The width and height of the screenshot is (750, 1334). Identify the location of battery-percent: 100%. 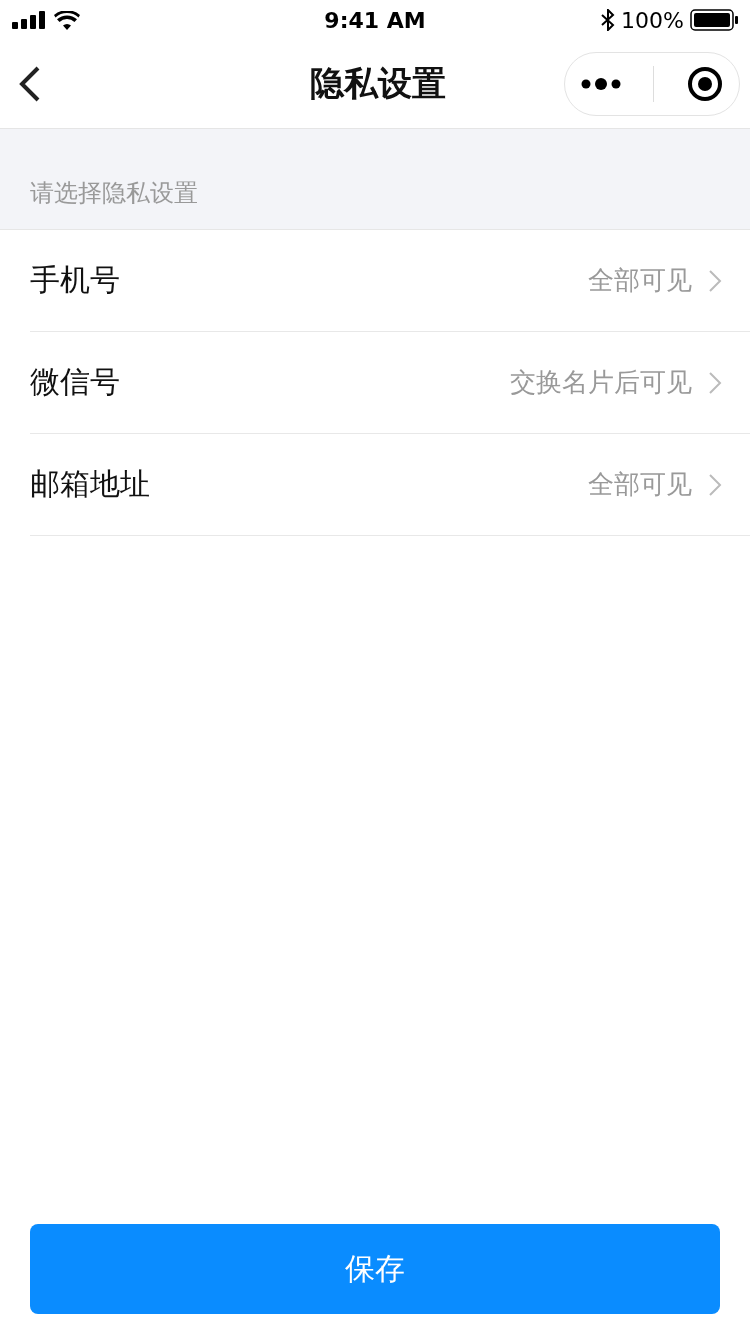
(652, 20).